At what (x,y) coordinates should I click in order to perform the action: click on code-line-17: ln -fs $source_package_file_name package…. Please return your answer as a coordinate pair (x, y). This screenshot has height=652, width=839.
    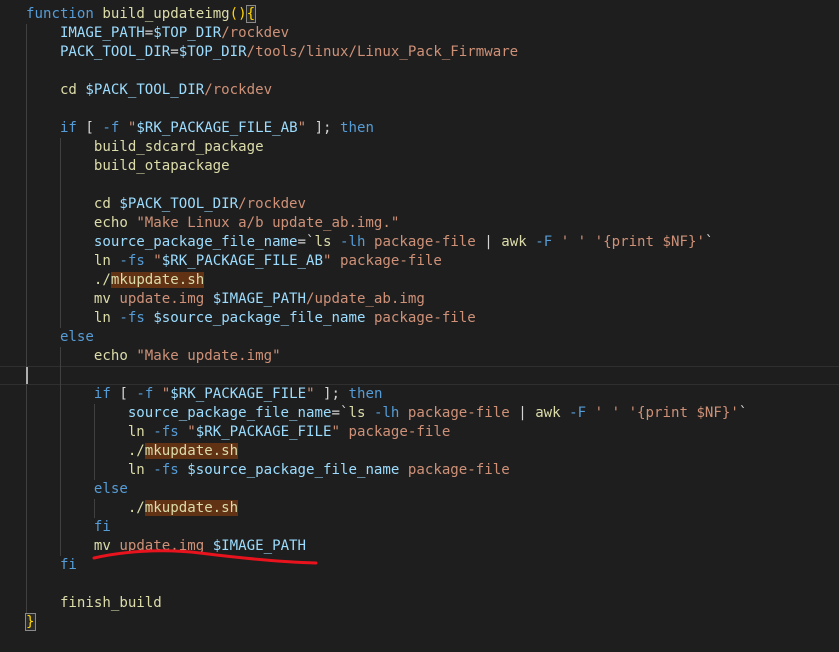
    Looking at the image, I should click on (419, 318).